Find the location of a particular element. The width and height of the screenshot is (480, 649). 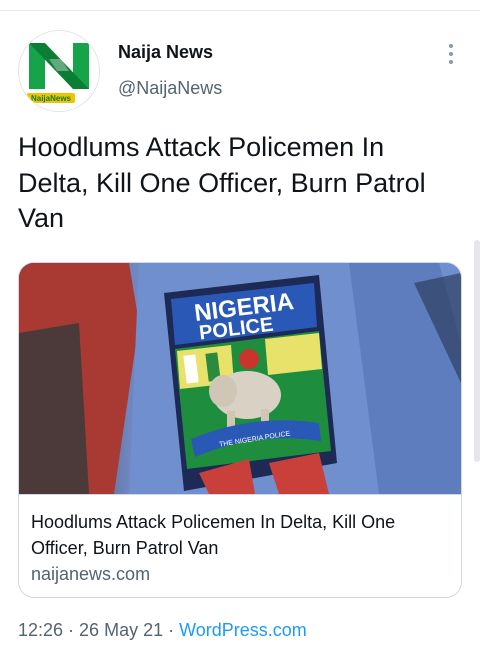

author-handle: @NaijaNews is located at coordinates (170, 88).